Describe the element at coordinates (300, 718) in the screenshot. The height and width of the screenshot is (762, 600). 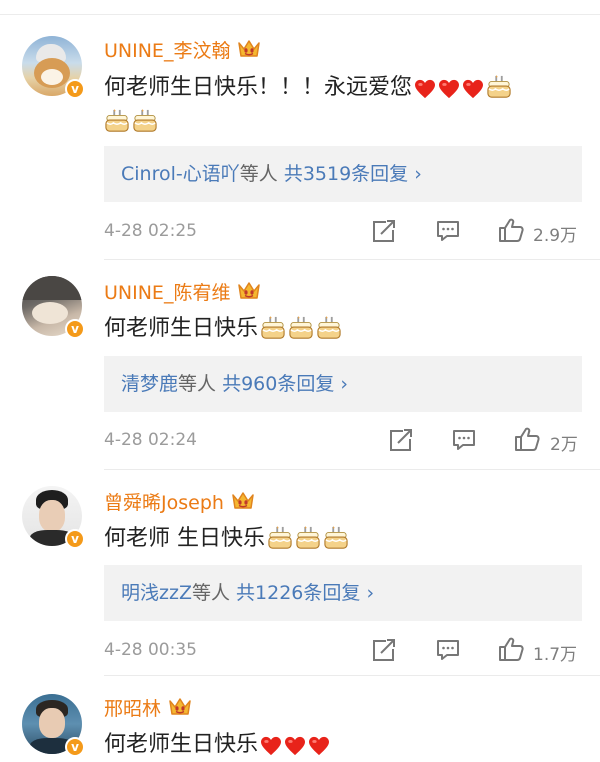
I see `comment-item: v 邢昭林 何老师生日快乐` at that location.